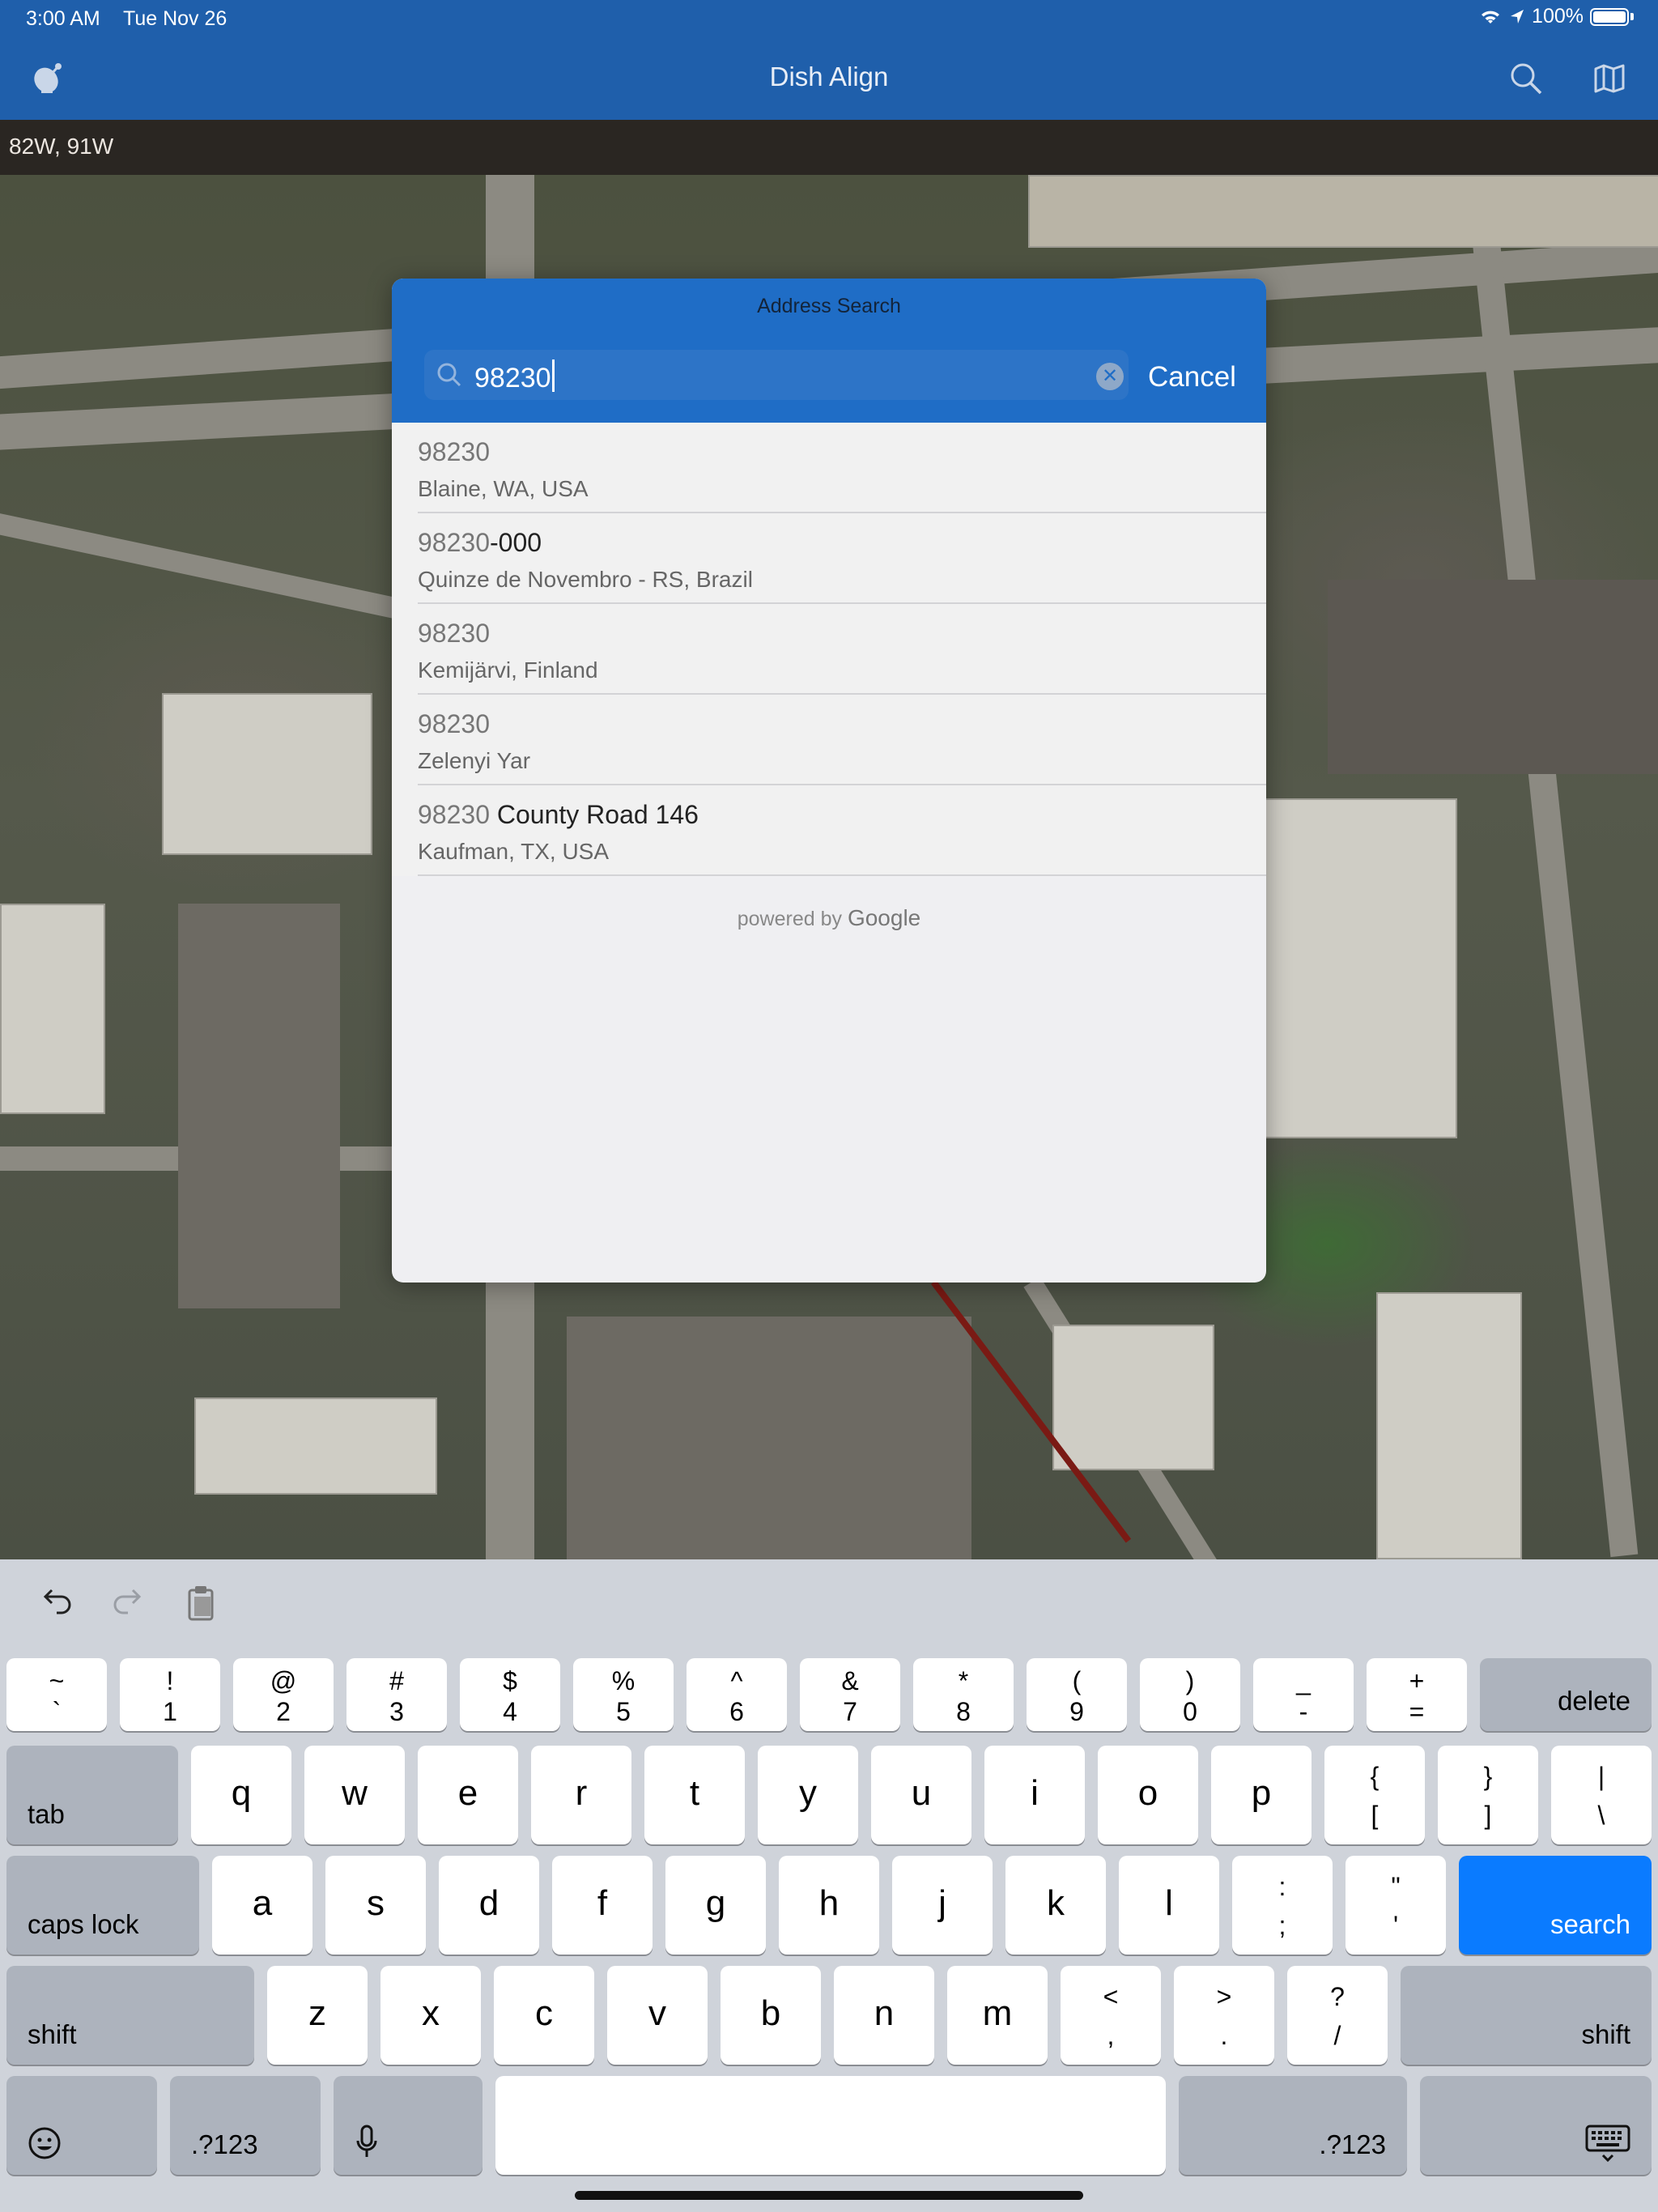 The width and height of the screenshot is (1658, 2212). What do you see at coordinates (375, 1906) in the screenshot?
I see `key-s: s` at bounding box center [375, 1906].